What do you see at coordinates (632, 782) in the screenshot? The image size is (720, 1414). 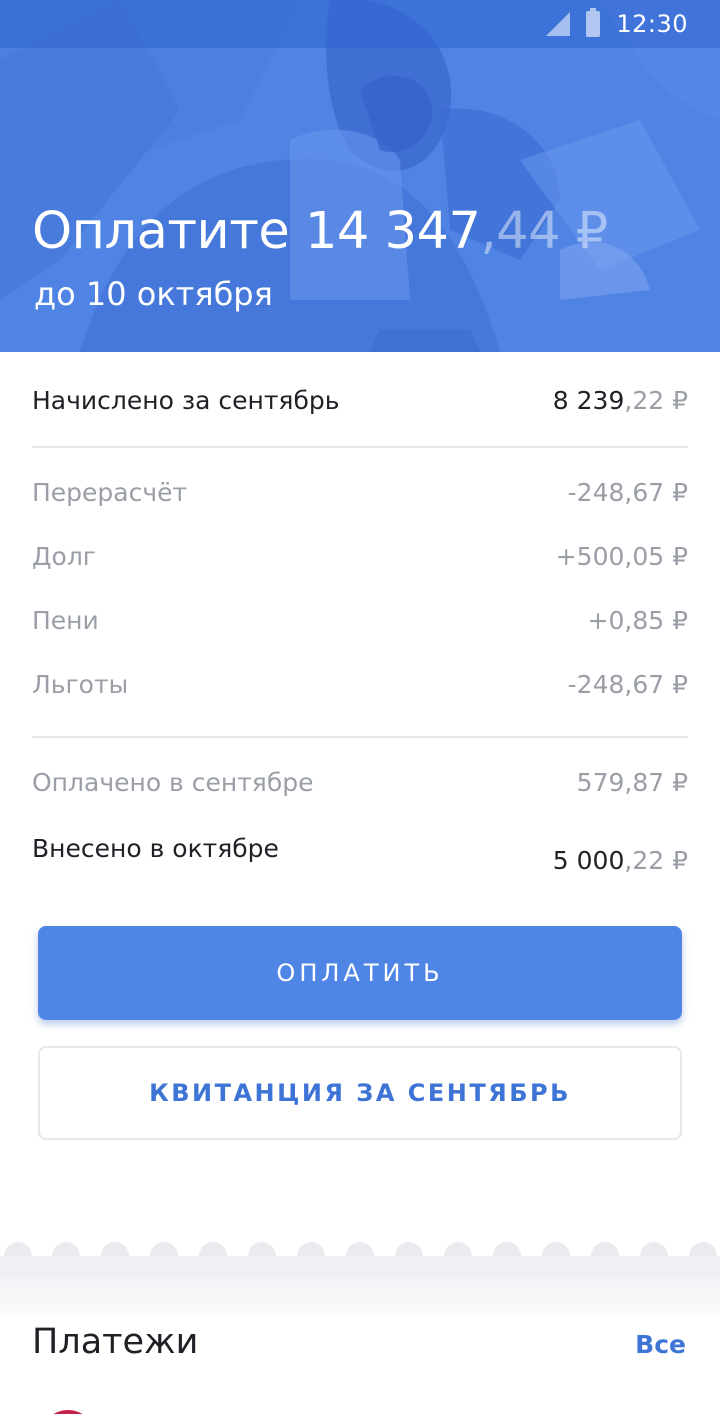 I see `paid-value: 579,87 ₽` at bounding box center [632, 782].